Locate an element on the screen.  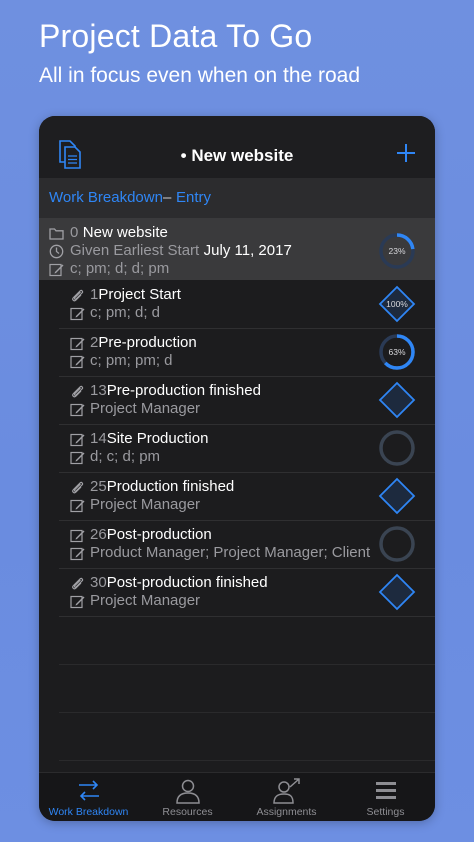
tab-work-breakdown: Work Breakdown is located at coordinates (88, 797).